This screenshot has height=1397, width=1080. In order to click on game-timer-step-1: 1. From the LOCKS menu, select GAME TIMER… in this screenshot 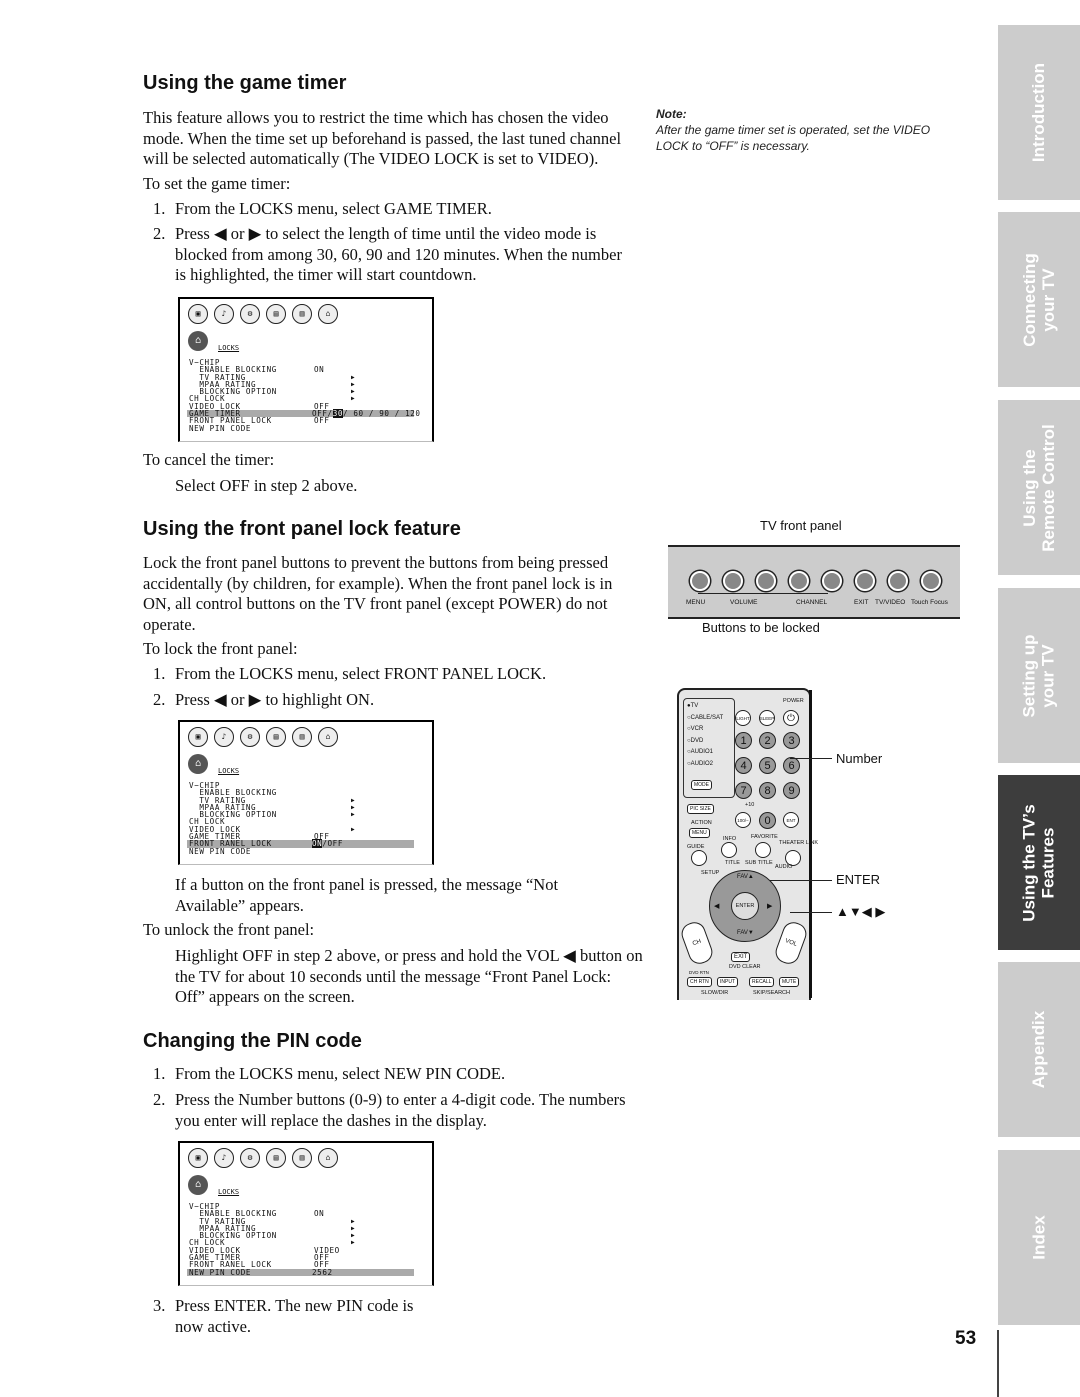, I will do `click(322, 208)`.